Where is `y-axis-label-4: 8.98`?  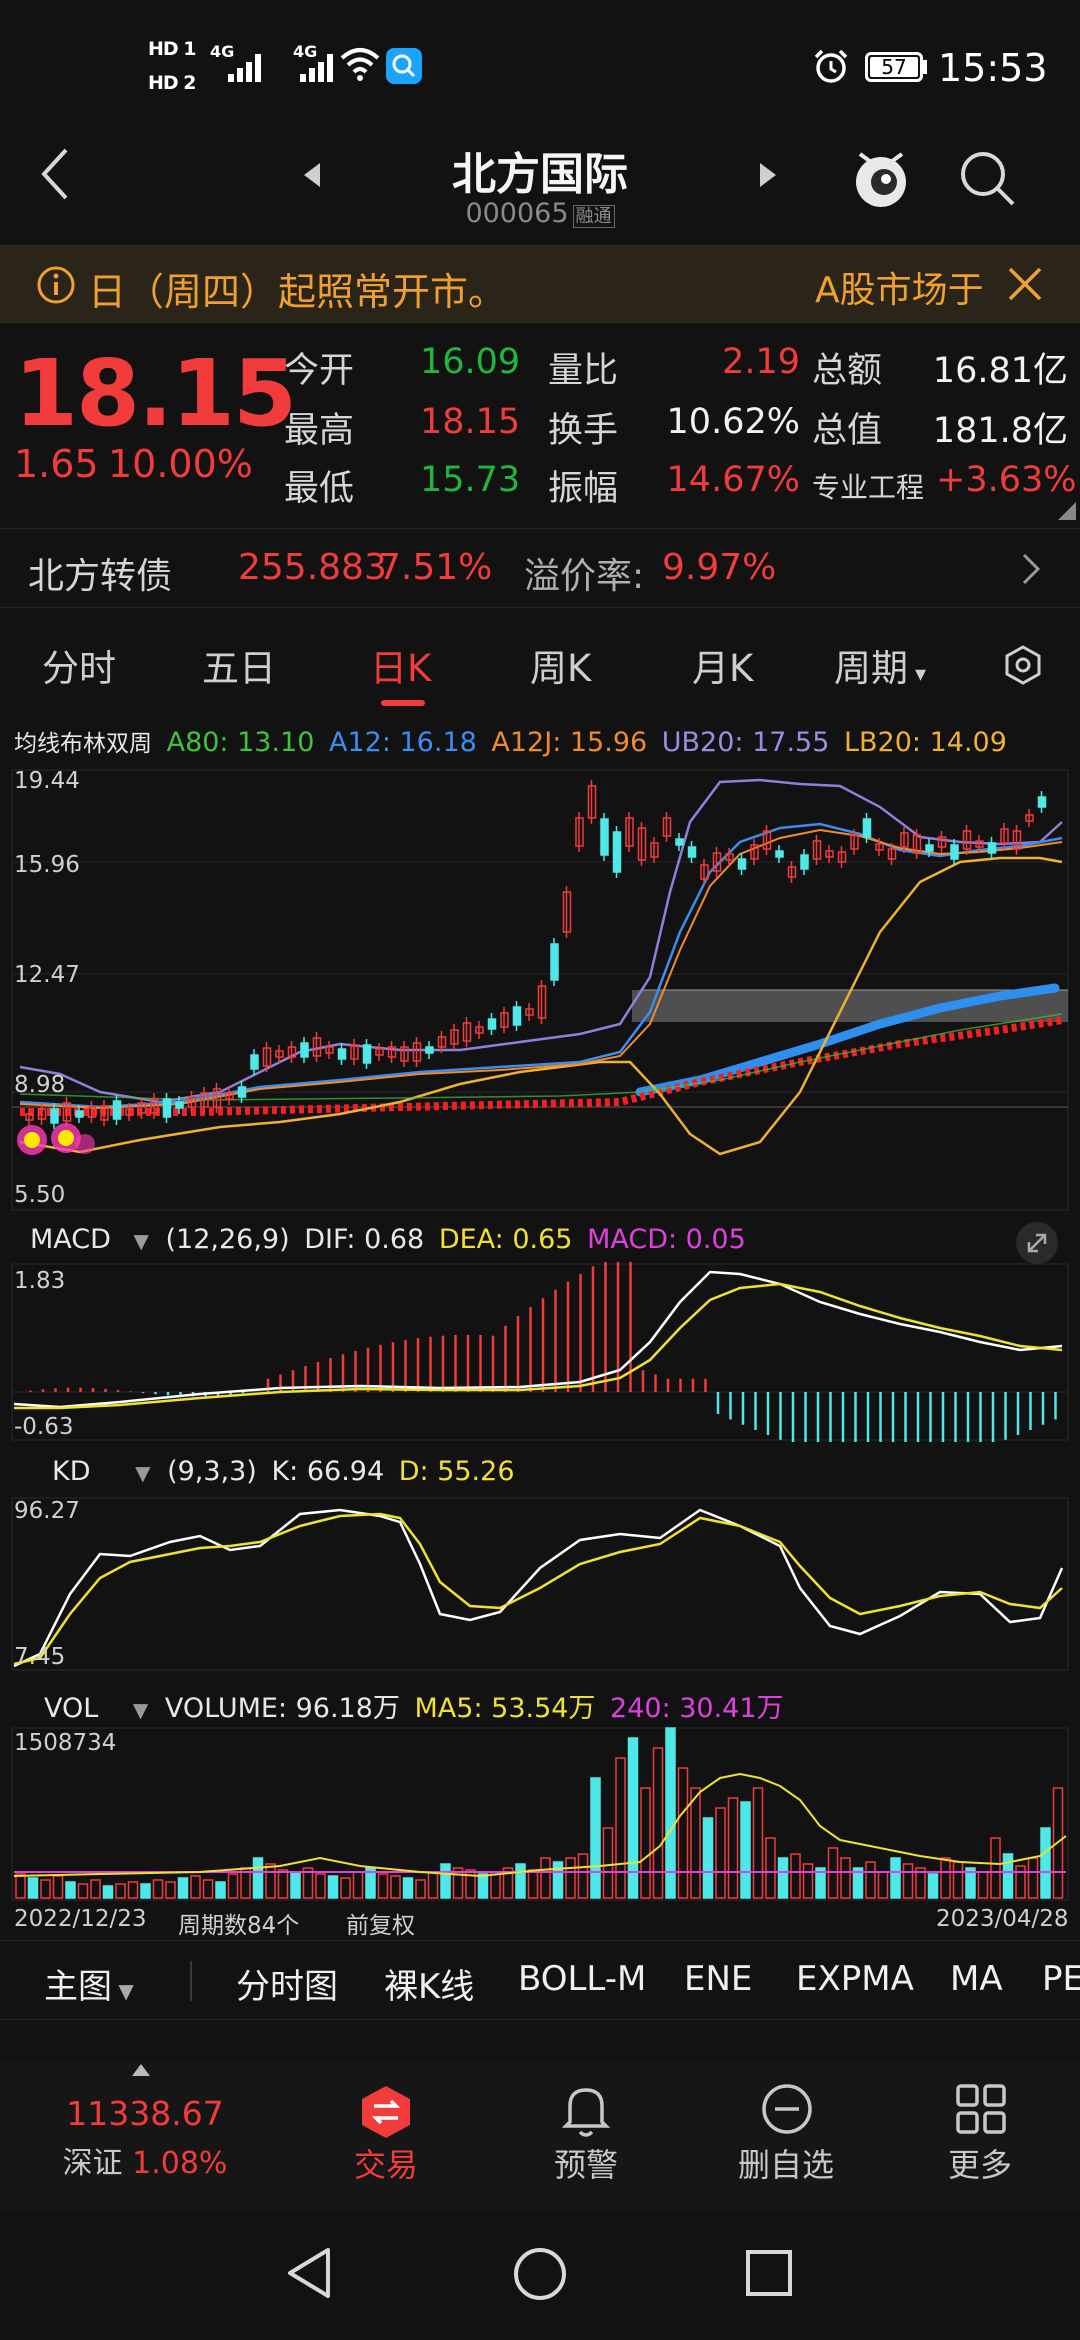 y-axis-label-4: 8.98 is located at coordinates (40, 1085).